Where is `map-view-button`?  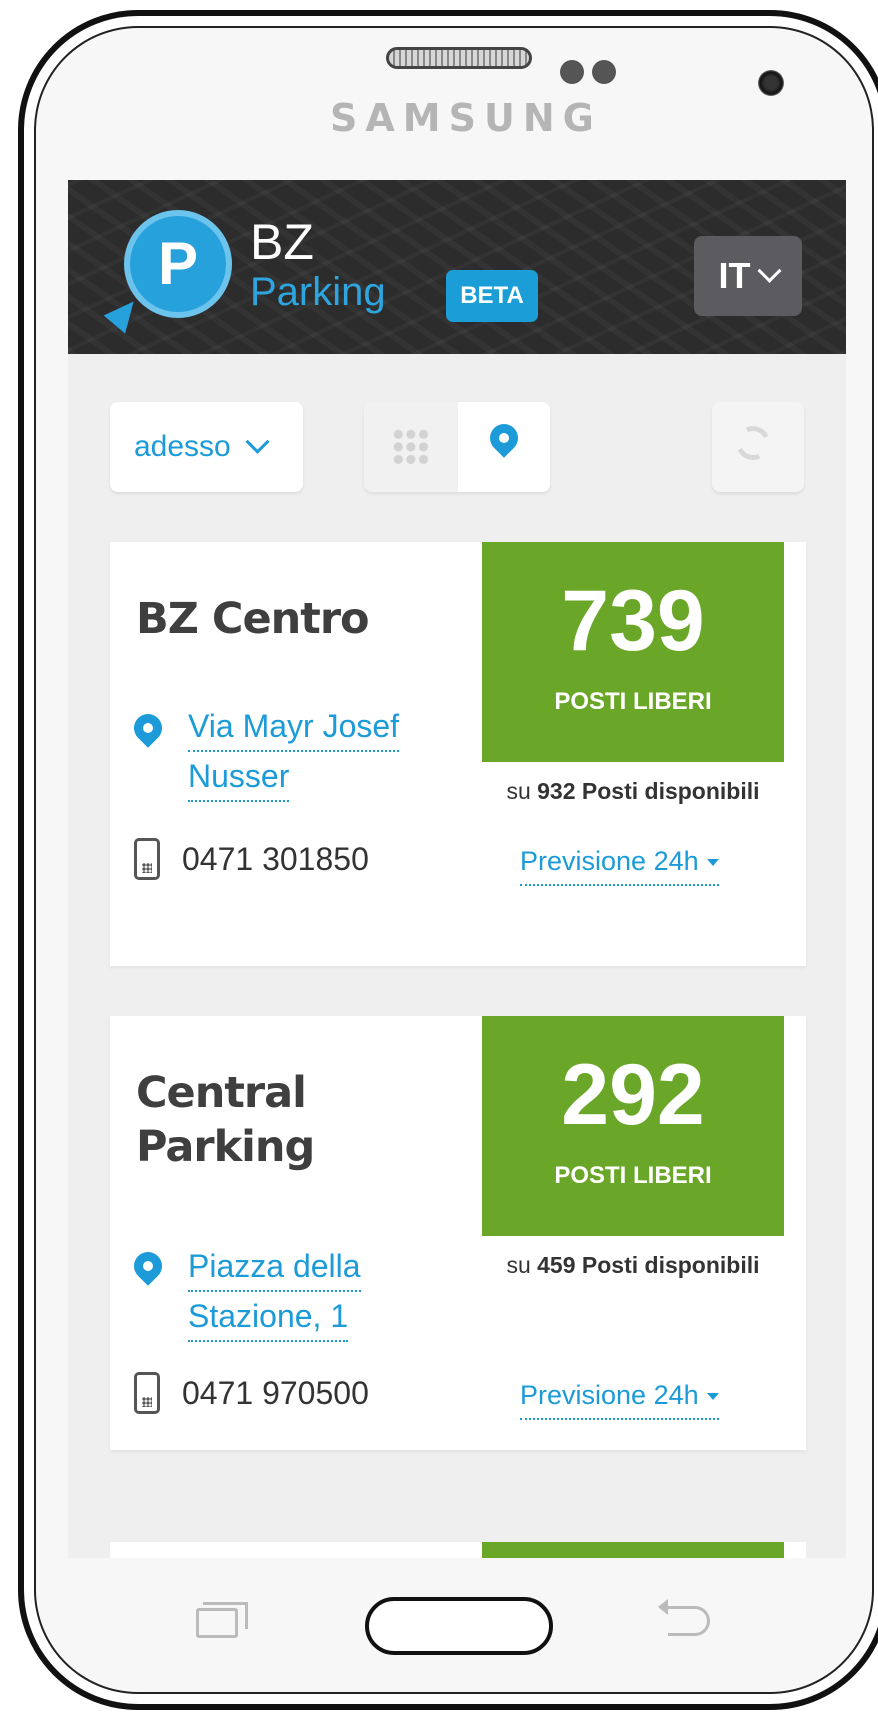 map-view-button is located at coordinates (504, 447).